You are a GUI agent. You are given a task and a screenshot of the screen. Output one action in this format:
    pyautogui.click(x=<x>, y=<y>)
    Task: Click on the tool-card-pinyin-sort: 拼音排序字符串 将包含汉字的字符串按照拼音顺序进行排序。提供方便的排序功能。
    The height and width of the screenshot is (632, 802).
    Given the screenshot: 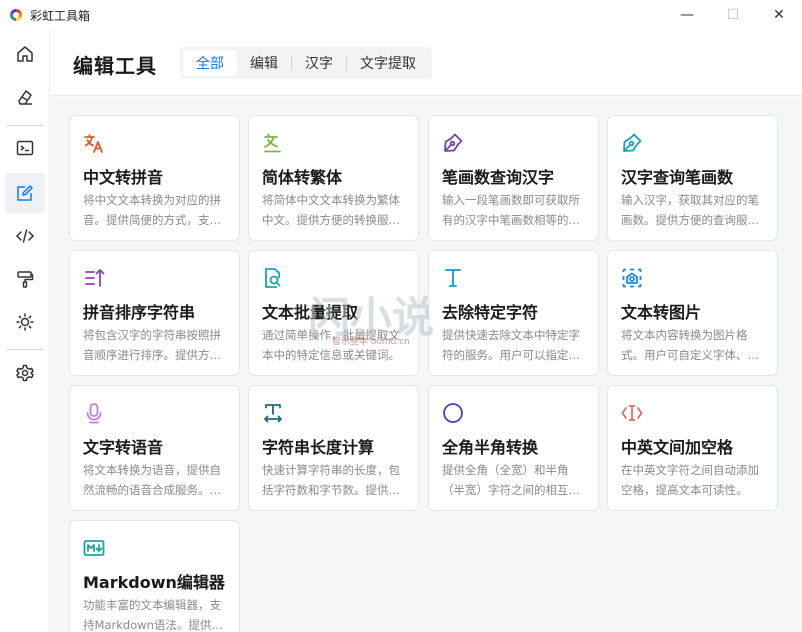 What is the action you would take?
    pyautogui.click(x=154, y=313)
    